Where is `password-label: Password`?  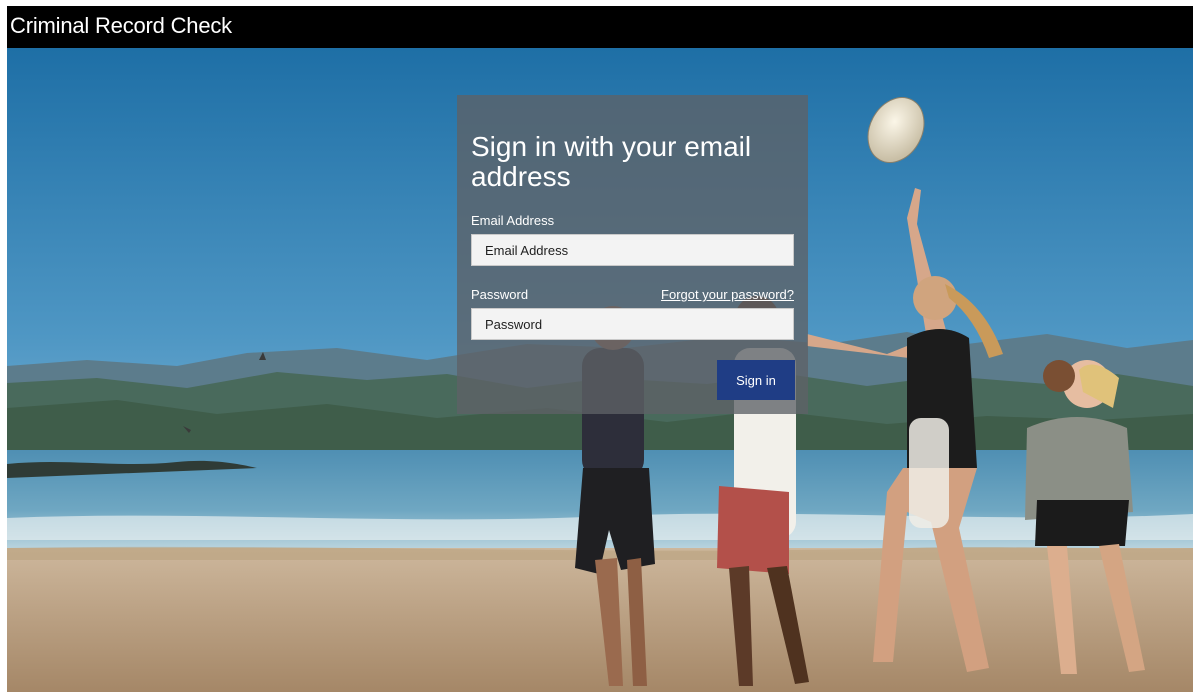 password-label: Password is located at coordinates (500, 294).